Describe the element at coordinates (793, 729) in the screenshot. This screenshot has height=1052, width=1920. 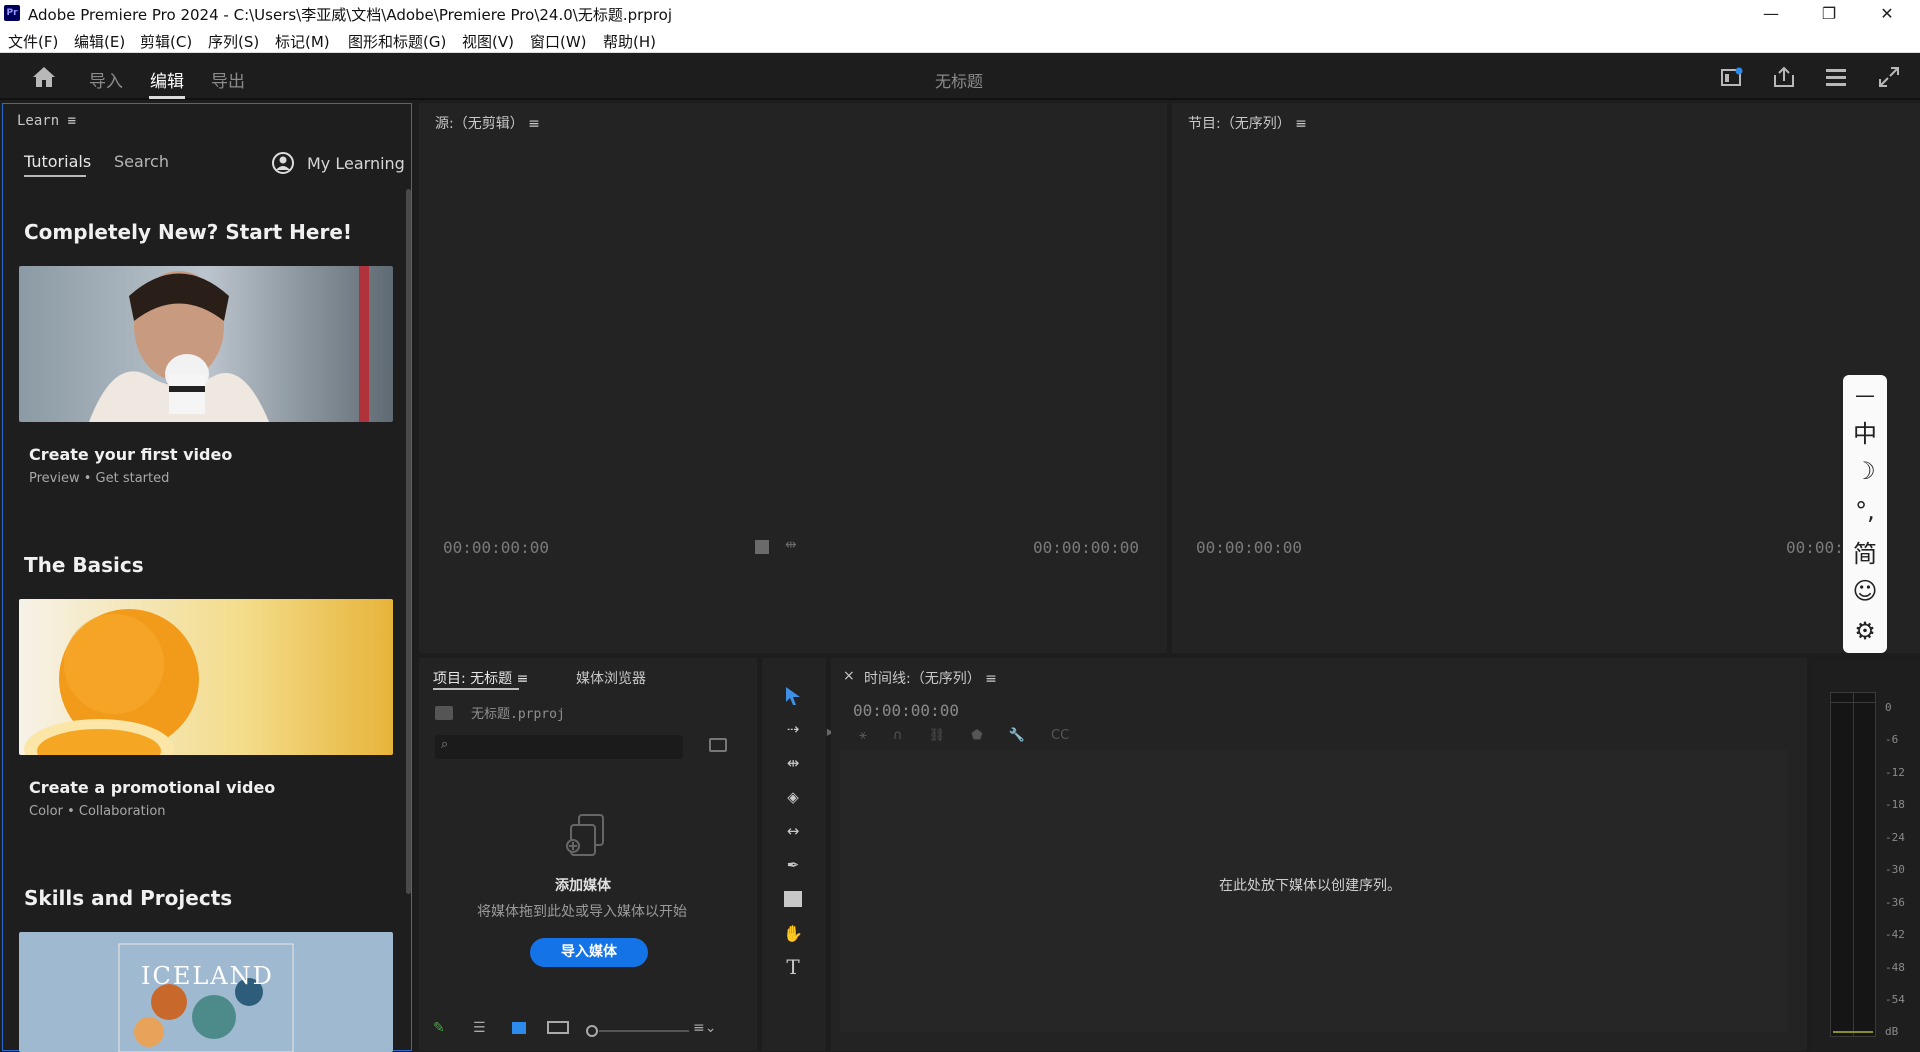
I see `track-select-tool-icon: ⇢` at that location.